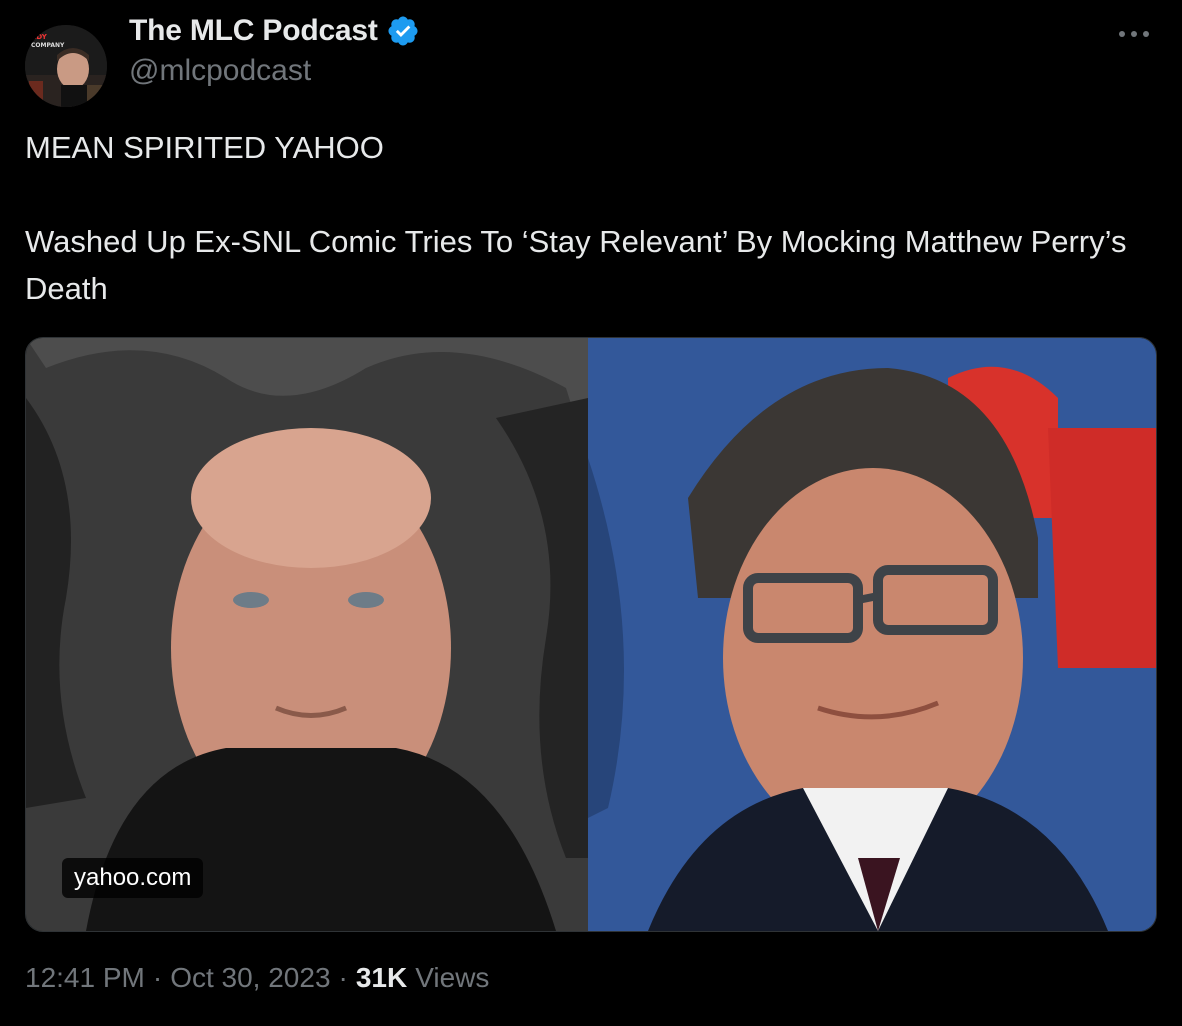 The image size is (1182, 1026). I want to click on tweet-meta: 12:41 PM · Oct 30, 2023 · 31K Views, so click(257, 978).